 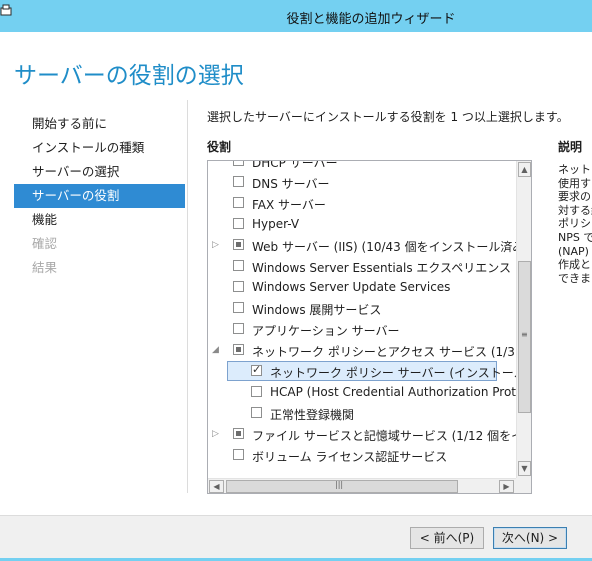 What do you see at coordinates (524, 169) in the screenshot?
I see `scroll-up-icon: ▲` at bounding box center [524, 169].